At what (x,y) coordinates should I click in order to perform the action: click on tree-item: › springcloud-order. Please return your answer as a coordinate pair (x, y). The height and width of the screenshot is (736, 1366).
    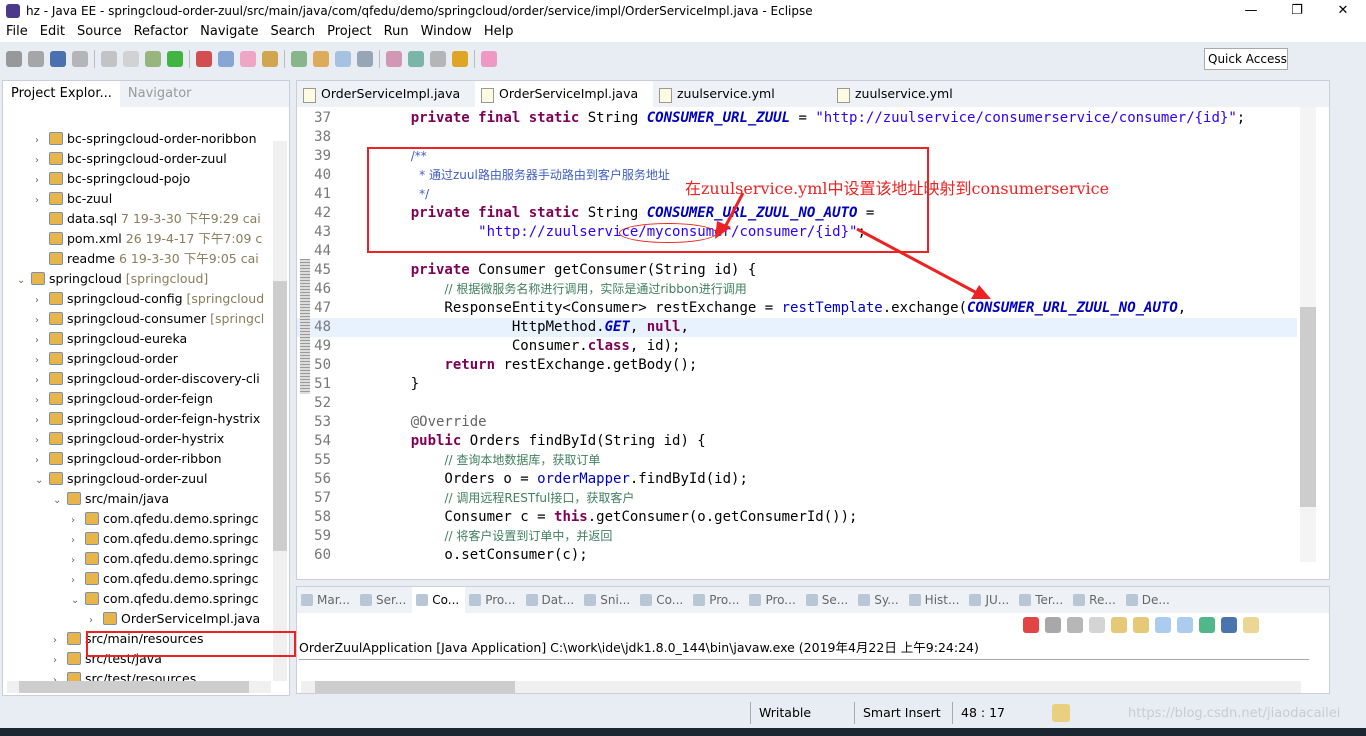
    Looking at the image, I should click on (106, 359).